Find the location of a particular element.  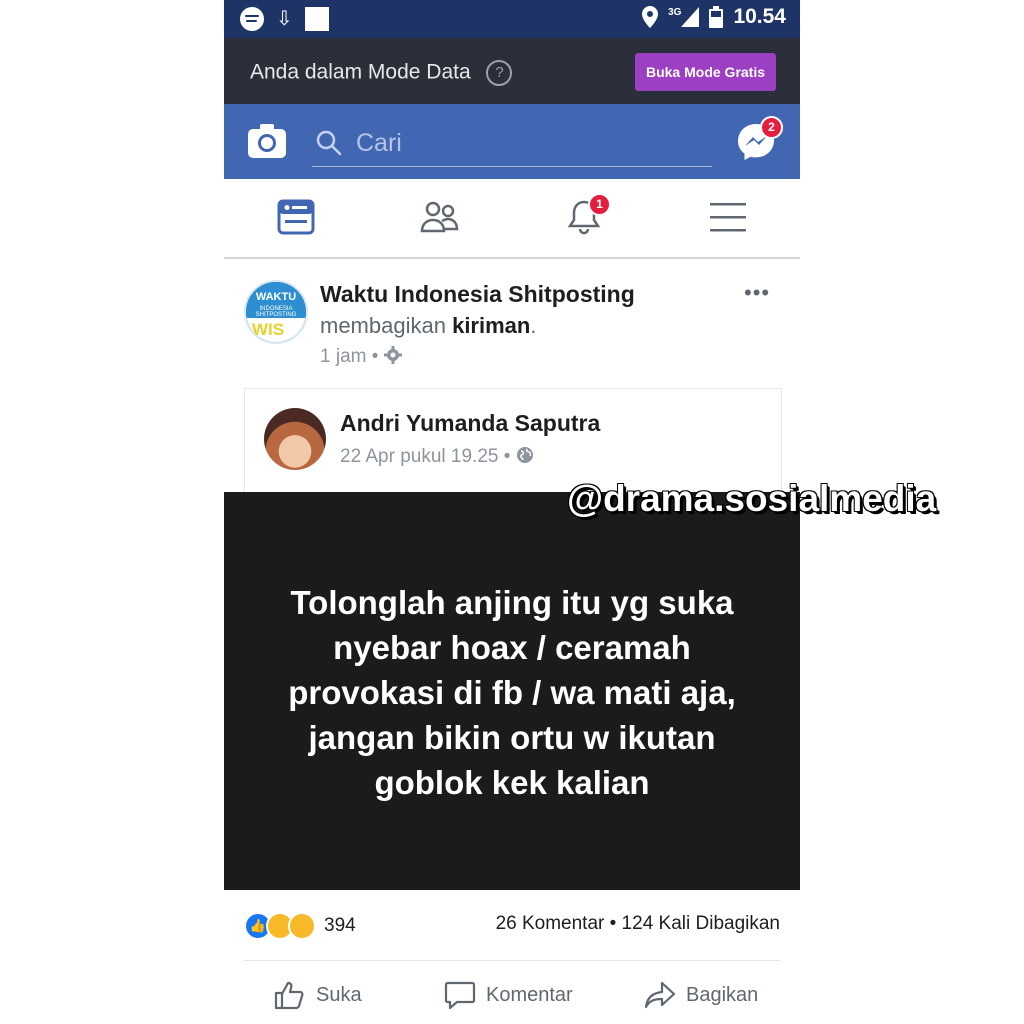

share-label: Bagikan is located at coordinates (722, 994).